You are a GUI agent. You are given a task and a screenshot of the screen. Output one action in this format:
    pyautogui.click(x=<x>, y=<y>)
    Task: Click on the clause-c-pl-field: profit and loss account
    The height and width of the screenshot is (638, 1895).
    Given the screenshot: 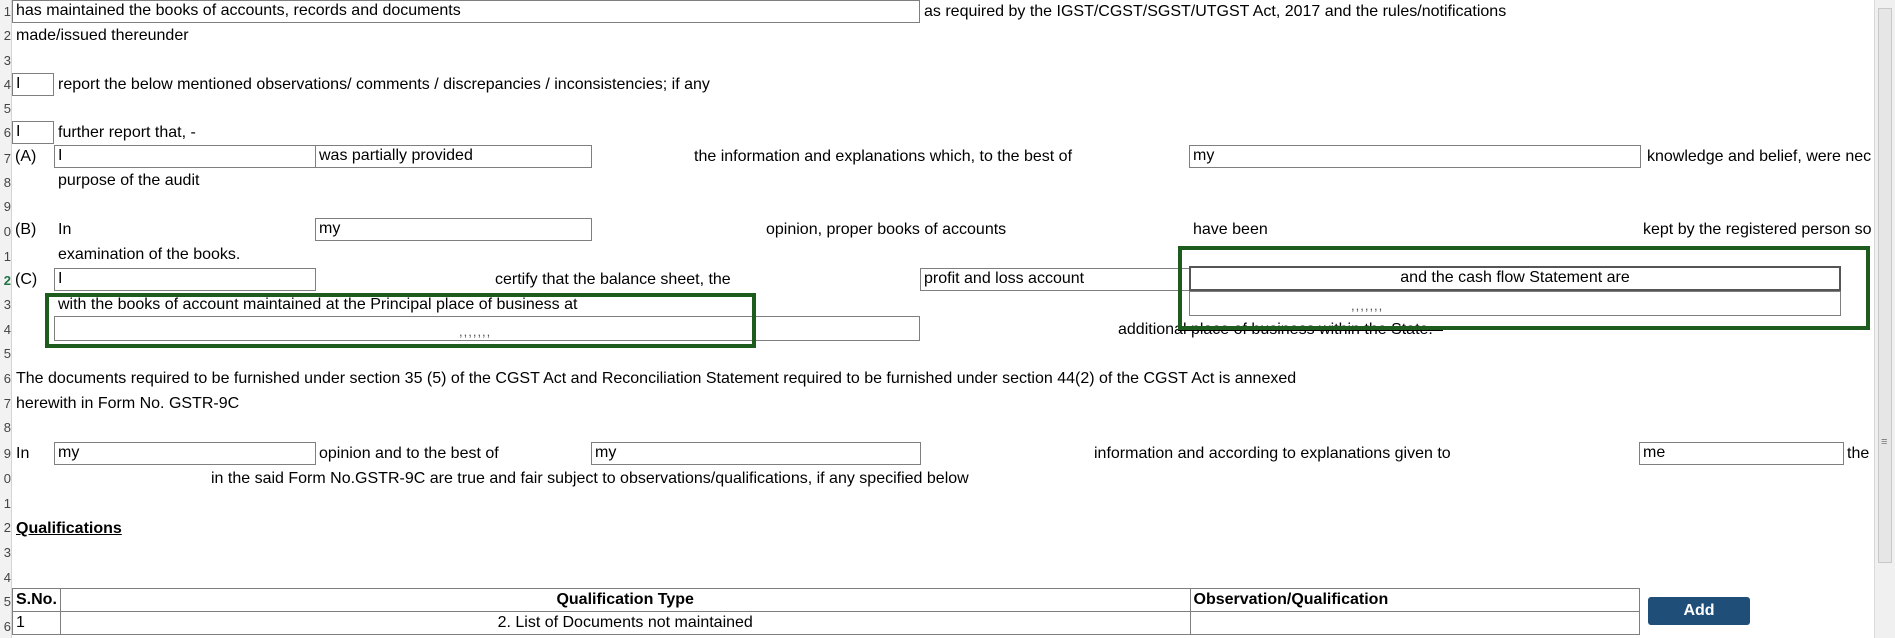 What is the action you would take?
    pyautogui.click(x=1055, y=279)
    